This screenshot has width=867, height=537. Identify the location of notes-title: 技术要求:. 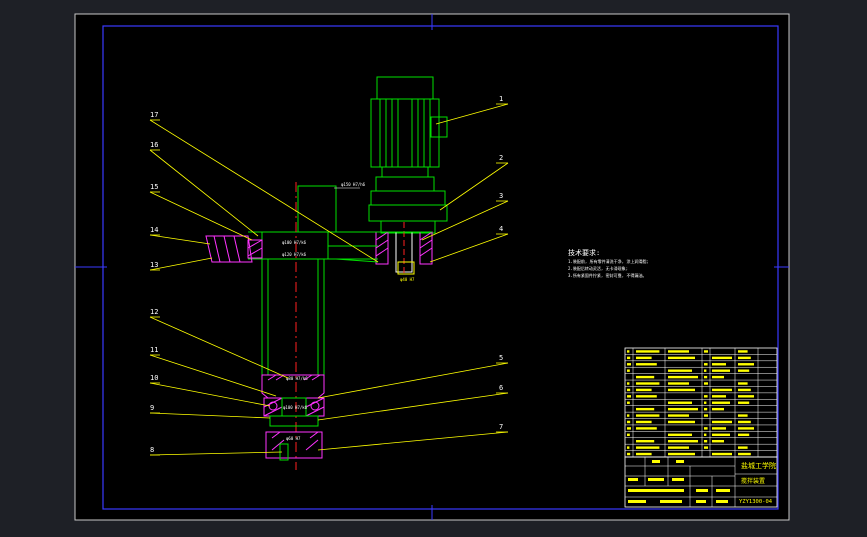
(584, 252).